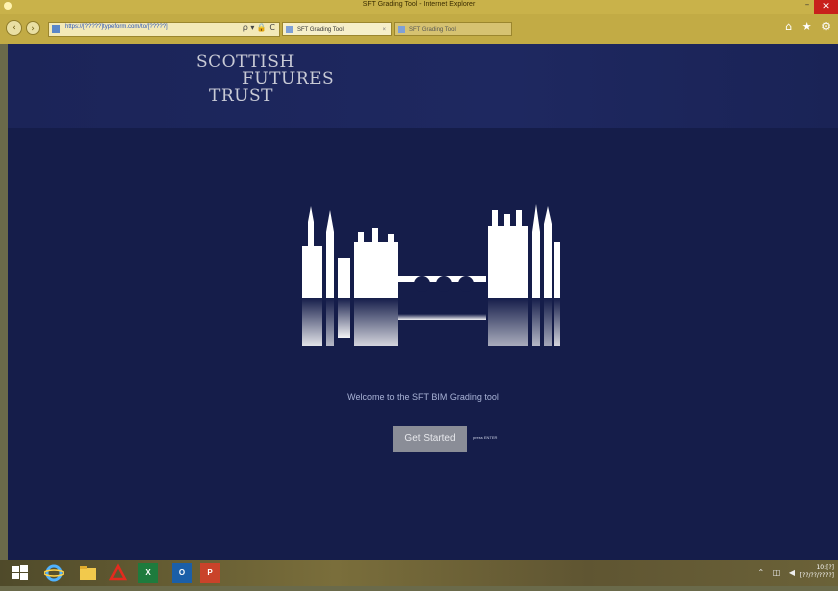  I want to click on excel-icon: X, so click(148, 573).